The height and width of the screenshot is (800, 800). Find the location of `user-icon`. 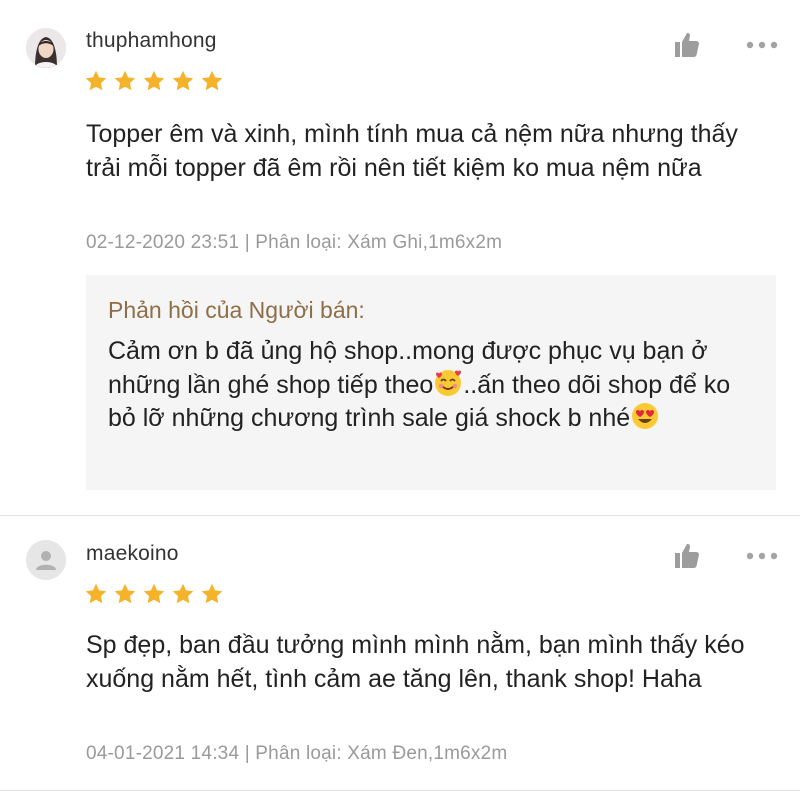

user-icon is located at coordinates (46, 560).